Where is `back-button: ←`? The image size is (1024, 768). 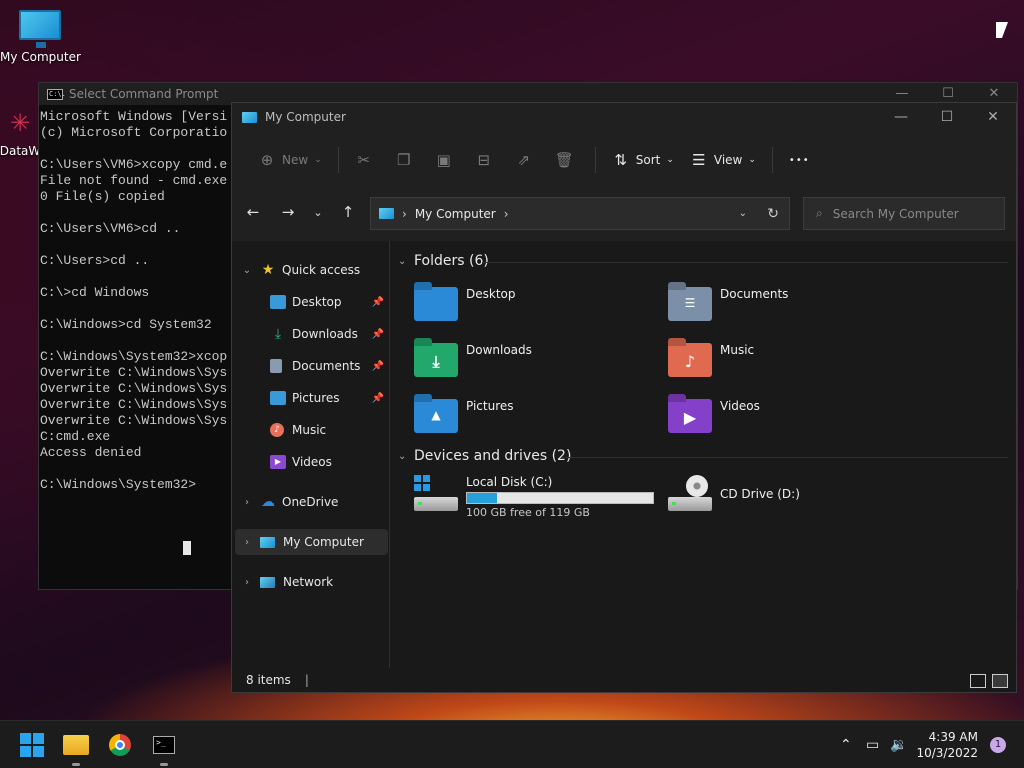
back-button: ← is located at coordinates (253, 212).